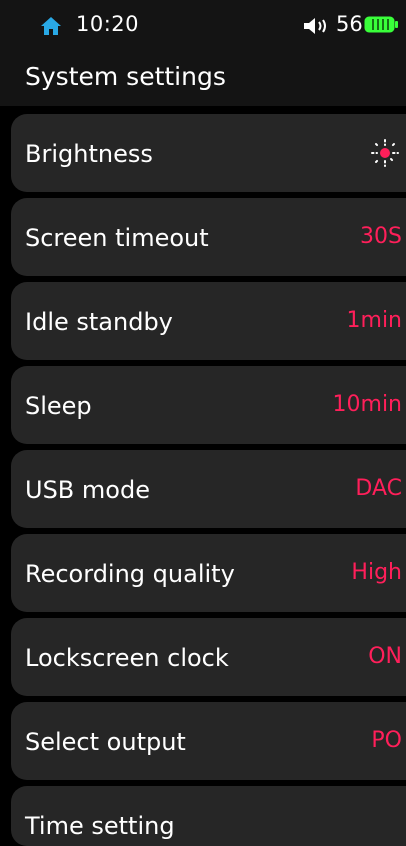 This screenshot has width=406, height=846. What do you see at coordinates (203, 22) in the screenshot?
I see `status-bar: 10:20 56` at bounding box center [203, 22].